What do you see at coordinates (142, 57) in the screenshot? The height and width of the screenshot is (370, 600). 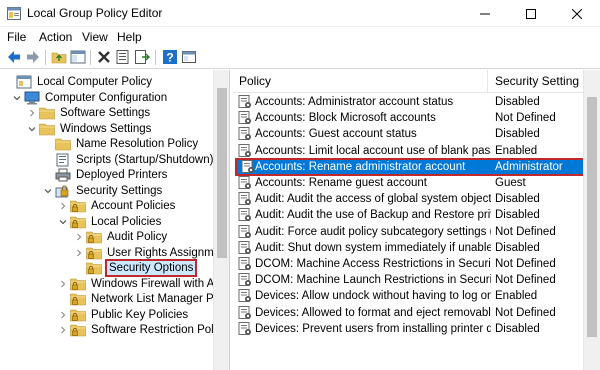 I see `export-list-icon` at bounding box center [142, 57].